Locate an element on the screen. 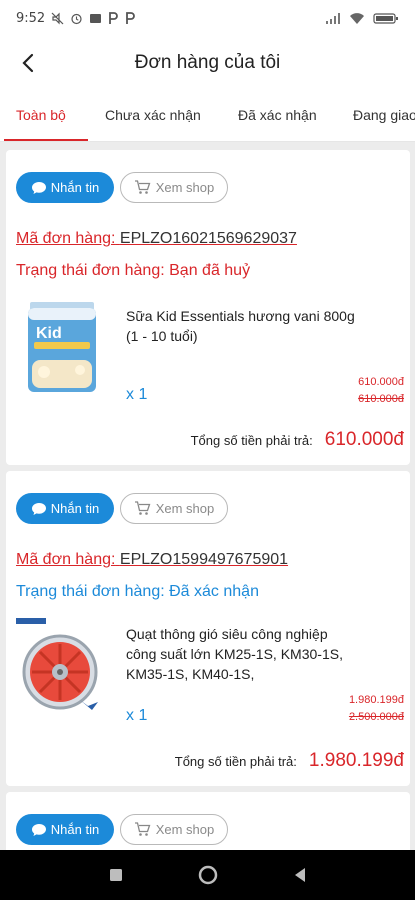  mute-icon is located at coordinates (57, 18).